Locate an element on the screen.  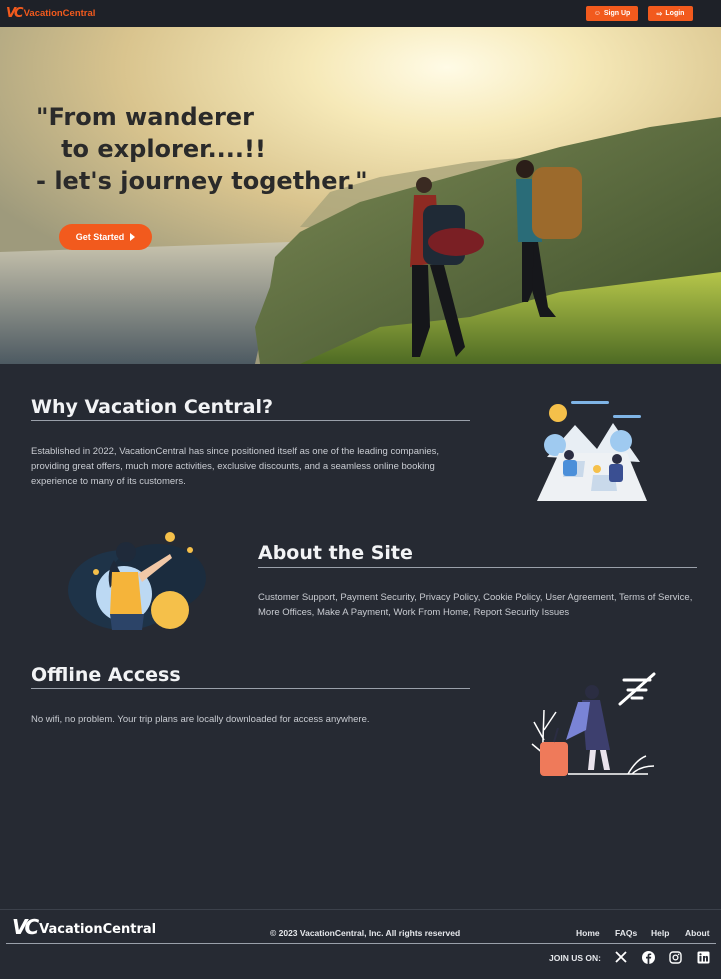
person-plus-icon: ☺ is located at coordinates (597, 13).